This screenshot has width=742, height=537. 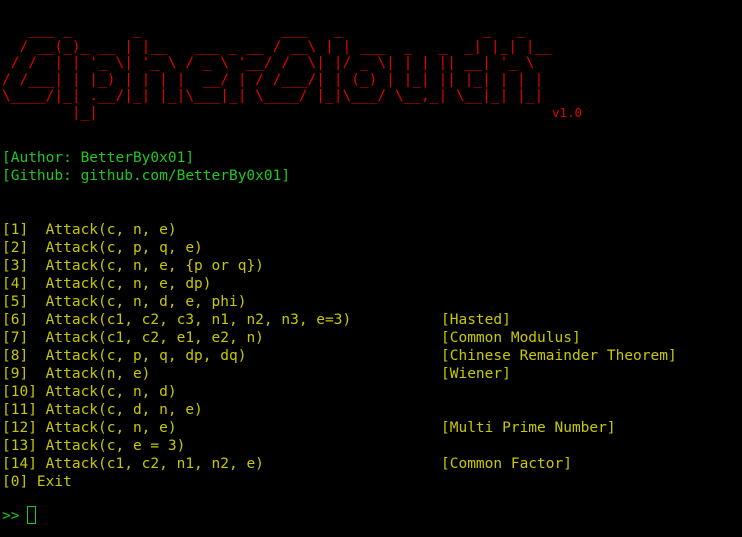 I want to click on menu-item-call: Attack(c1, c2, e1, e2, n), so click(x=154, y=338).